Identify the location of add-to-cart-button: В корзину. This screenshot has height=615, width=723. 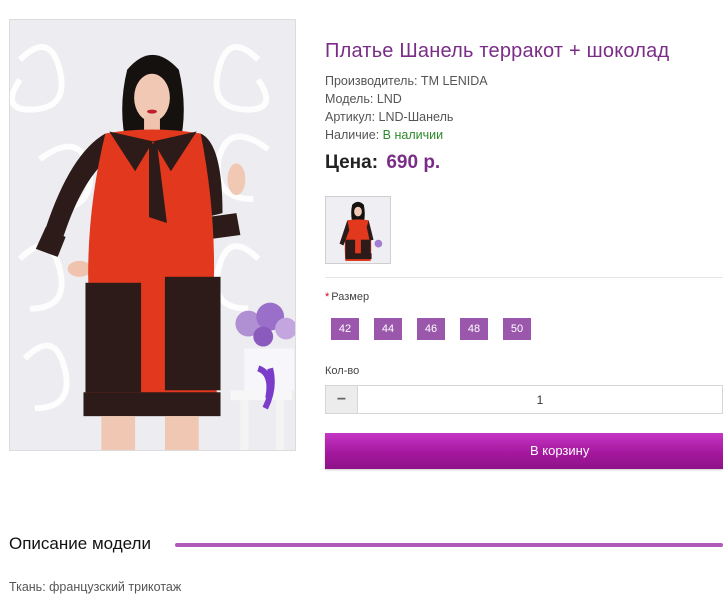
(524, 451).